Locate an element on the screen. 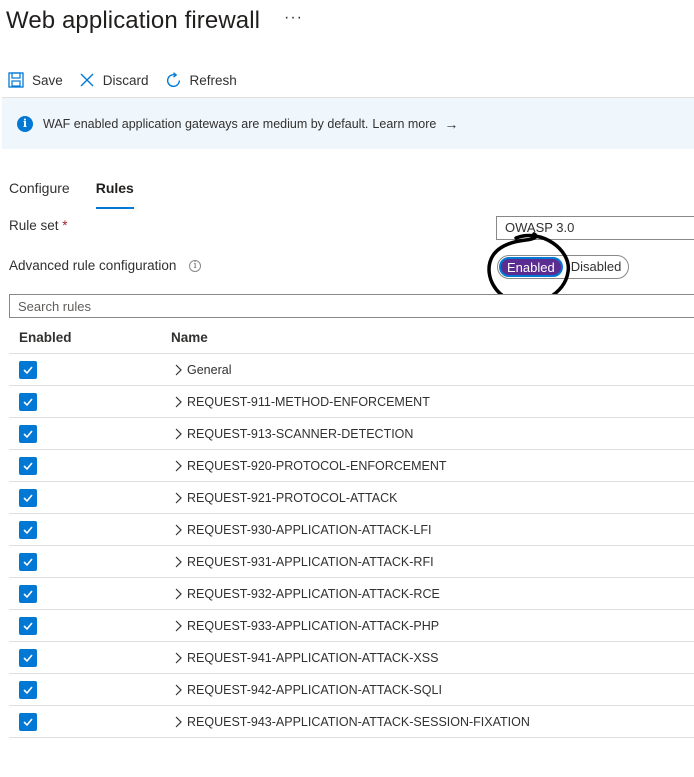 Image resolution: width=694 pixels, height=777 pixels. rule-group-name: REQUEST-942-APPLICATION-ATTACK-SQLI is located at coordinates (314, 689).